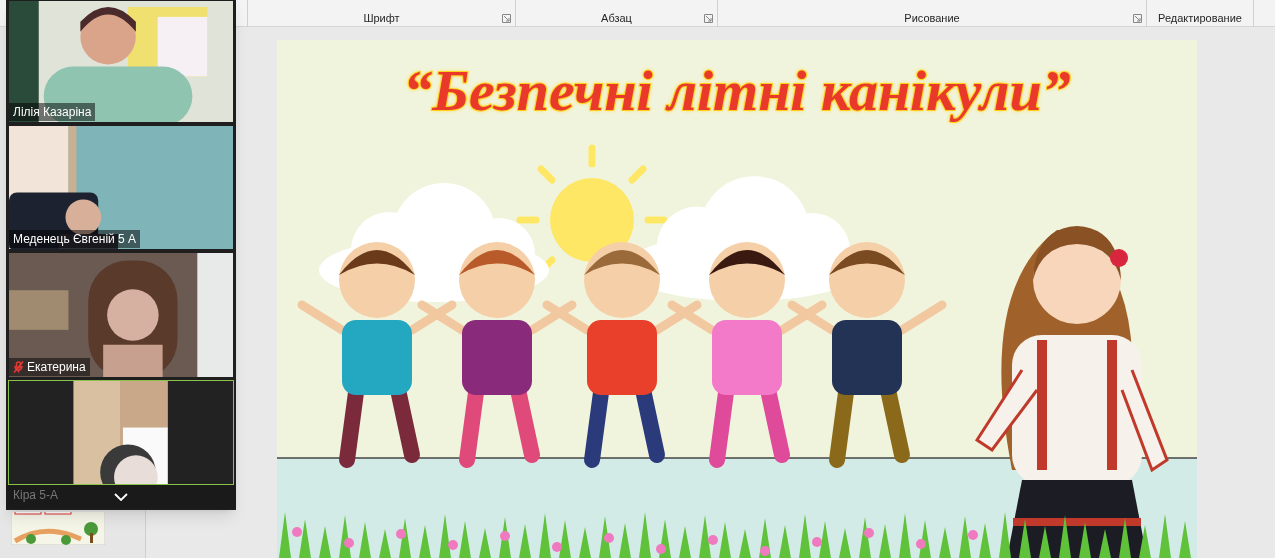  Describe the element at coordinates (932, 18) in the screenshot. I see `group-label: Рисование` at that location.